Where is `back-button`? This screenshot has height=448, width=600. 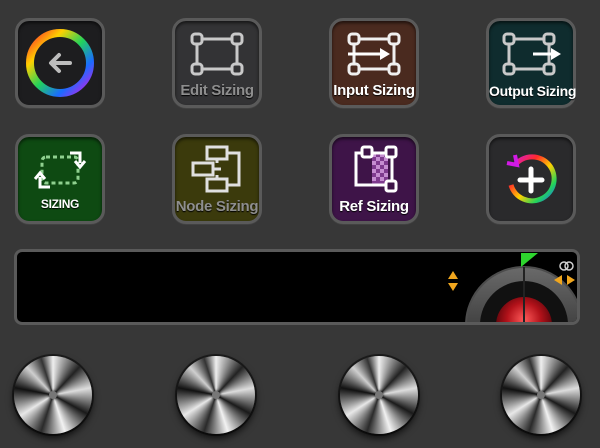
back-button is located at coordinates (60, 63).